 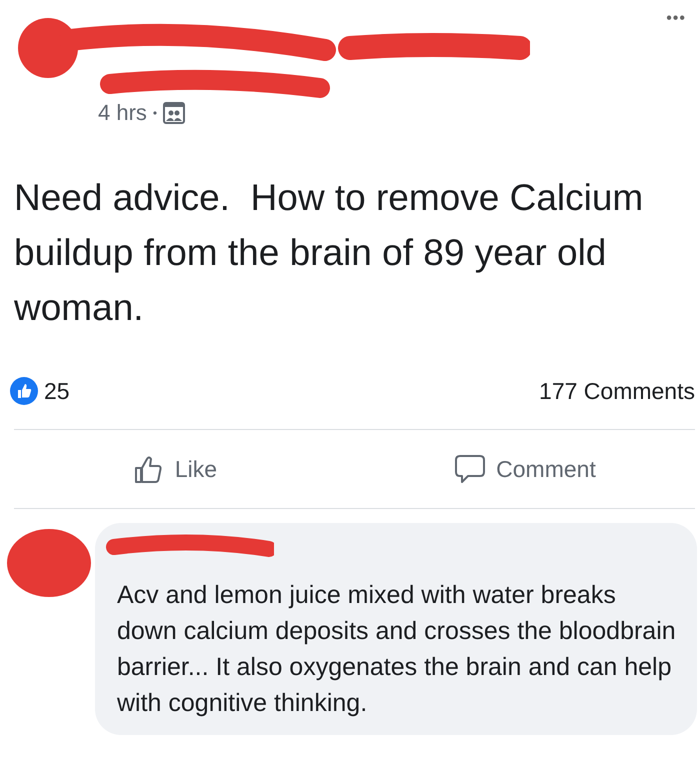 What do you see at coordinates (57, 391) in the screenshot?
I see `like-count: 25` at bounding box center [57, 391].